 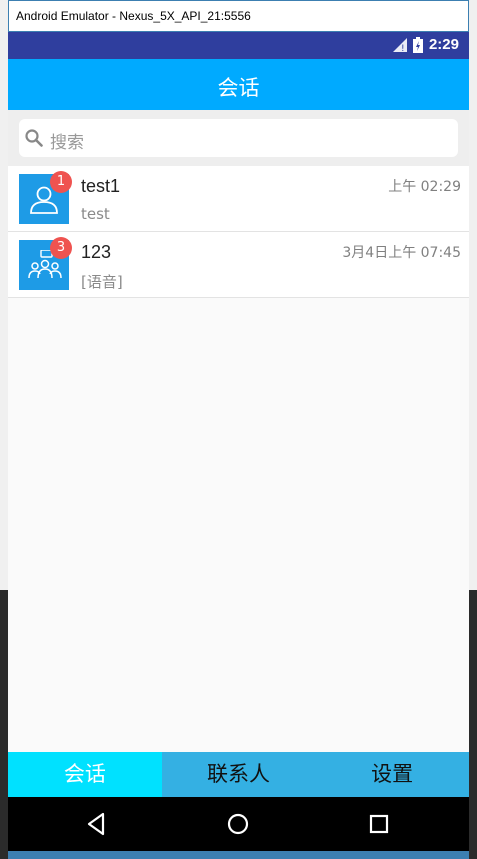 What do you see at coordinates (238, 265) in the screenshot?
I see `conversation-item: 3 123 [语音] 3月4日上午 07:45` at bounding box center [238, 265].